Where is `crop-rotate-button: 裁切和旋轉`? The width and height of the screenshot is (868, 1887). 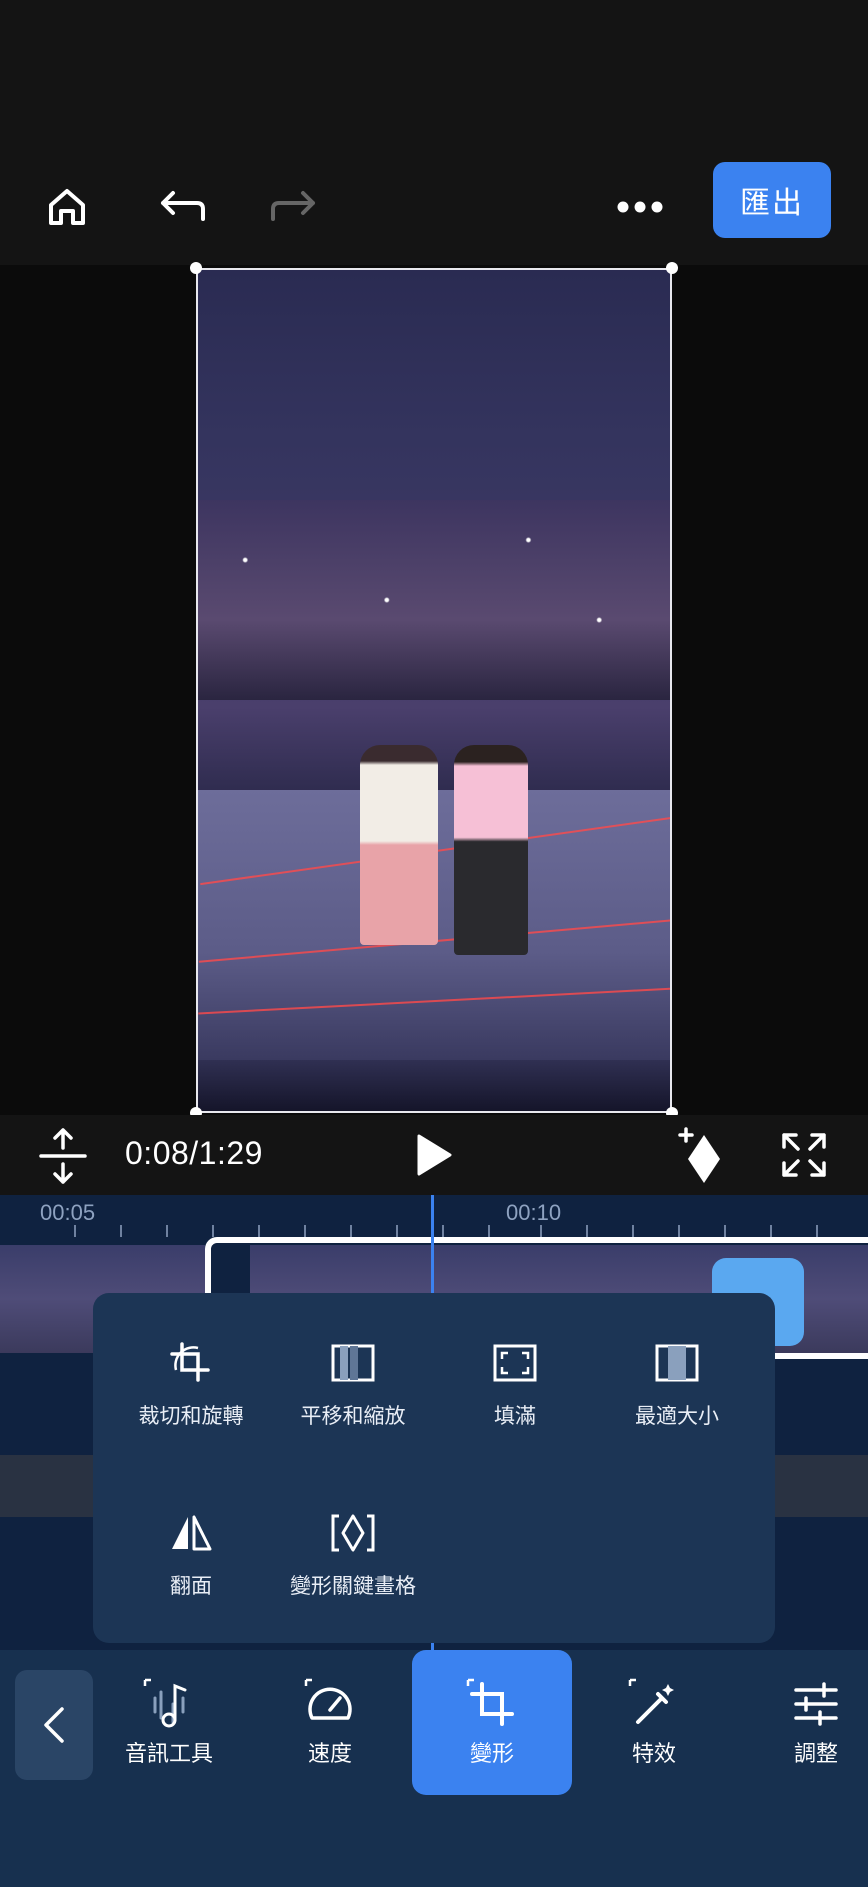
crop-rotate-button: 裁切和旋轉 is located at coordinates (191, 1384).